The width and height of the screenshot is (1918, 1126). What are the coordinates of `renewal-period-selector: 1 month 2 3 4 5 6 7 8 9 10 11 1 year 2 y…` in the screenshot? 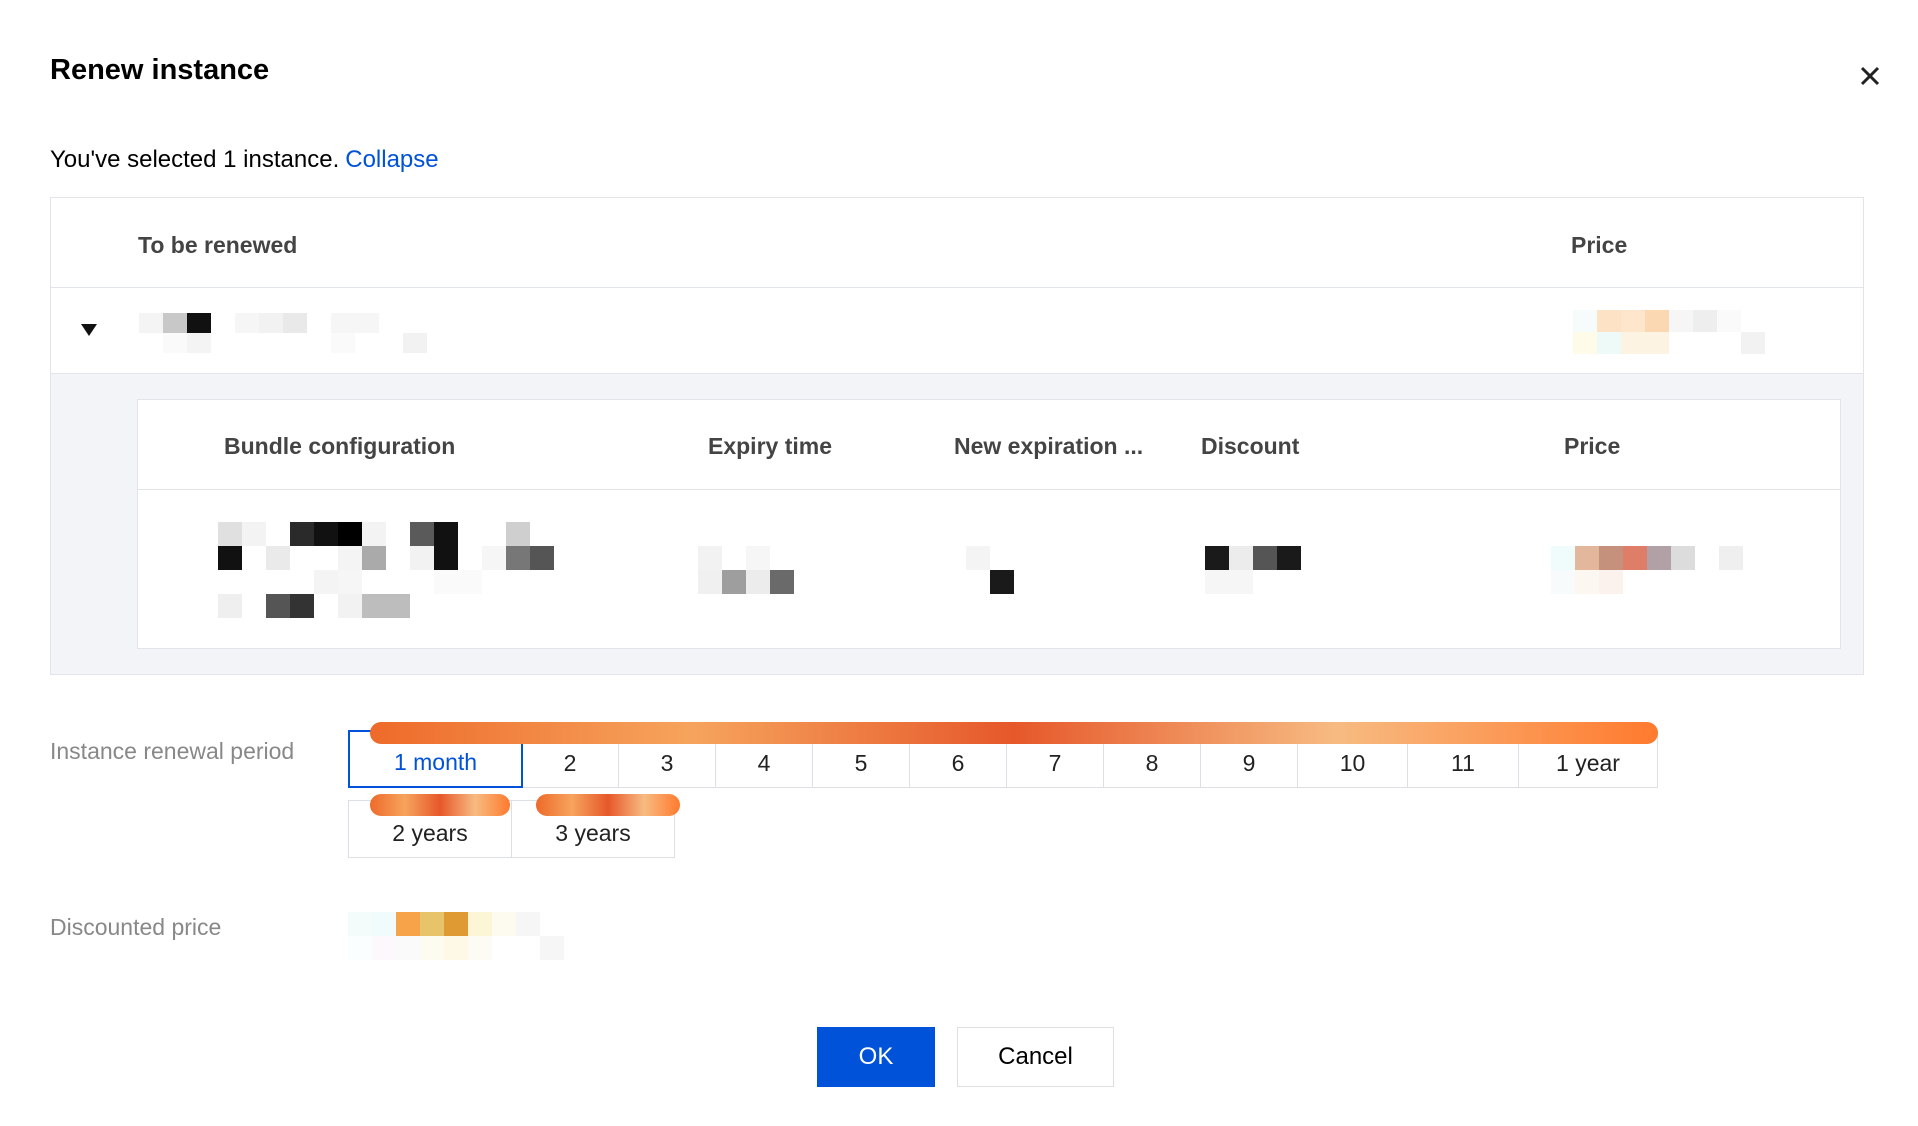 It's located at (1003, 791).